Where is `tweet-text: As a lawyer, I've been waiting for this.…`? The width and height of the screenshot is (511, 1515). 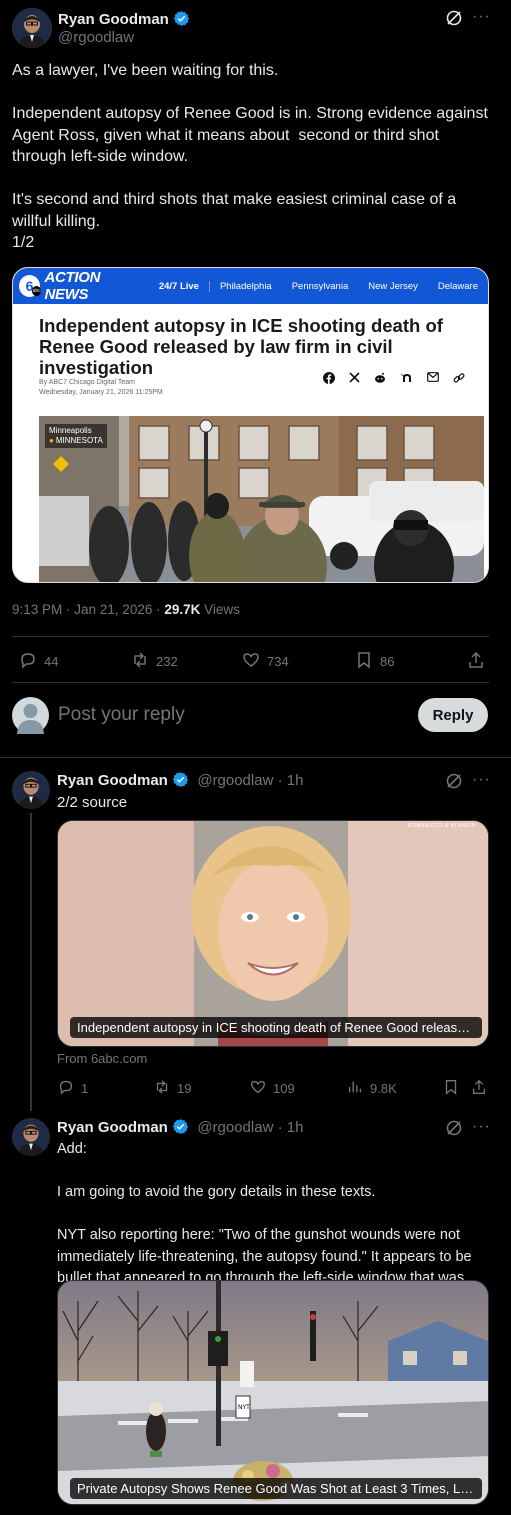
tweet-text: As a lawyer, I've been waiting for this.… is located at coordinates (250, 156).